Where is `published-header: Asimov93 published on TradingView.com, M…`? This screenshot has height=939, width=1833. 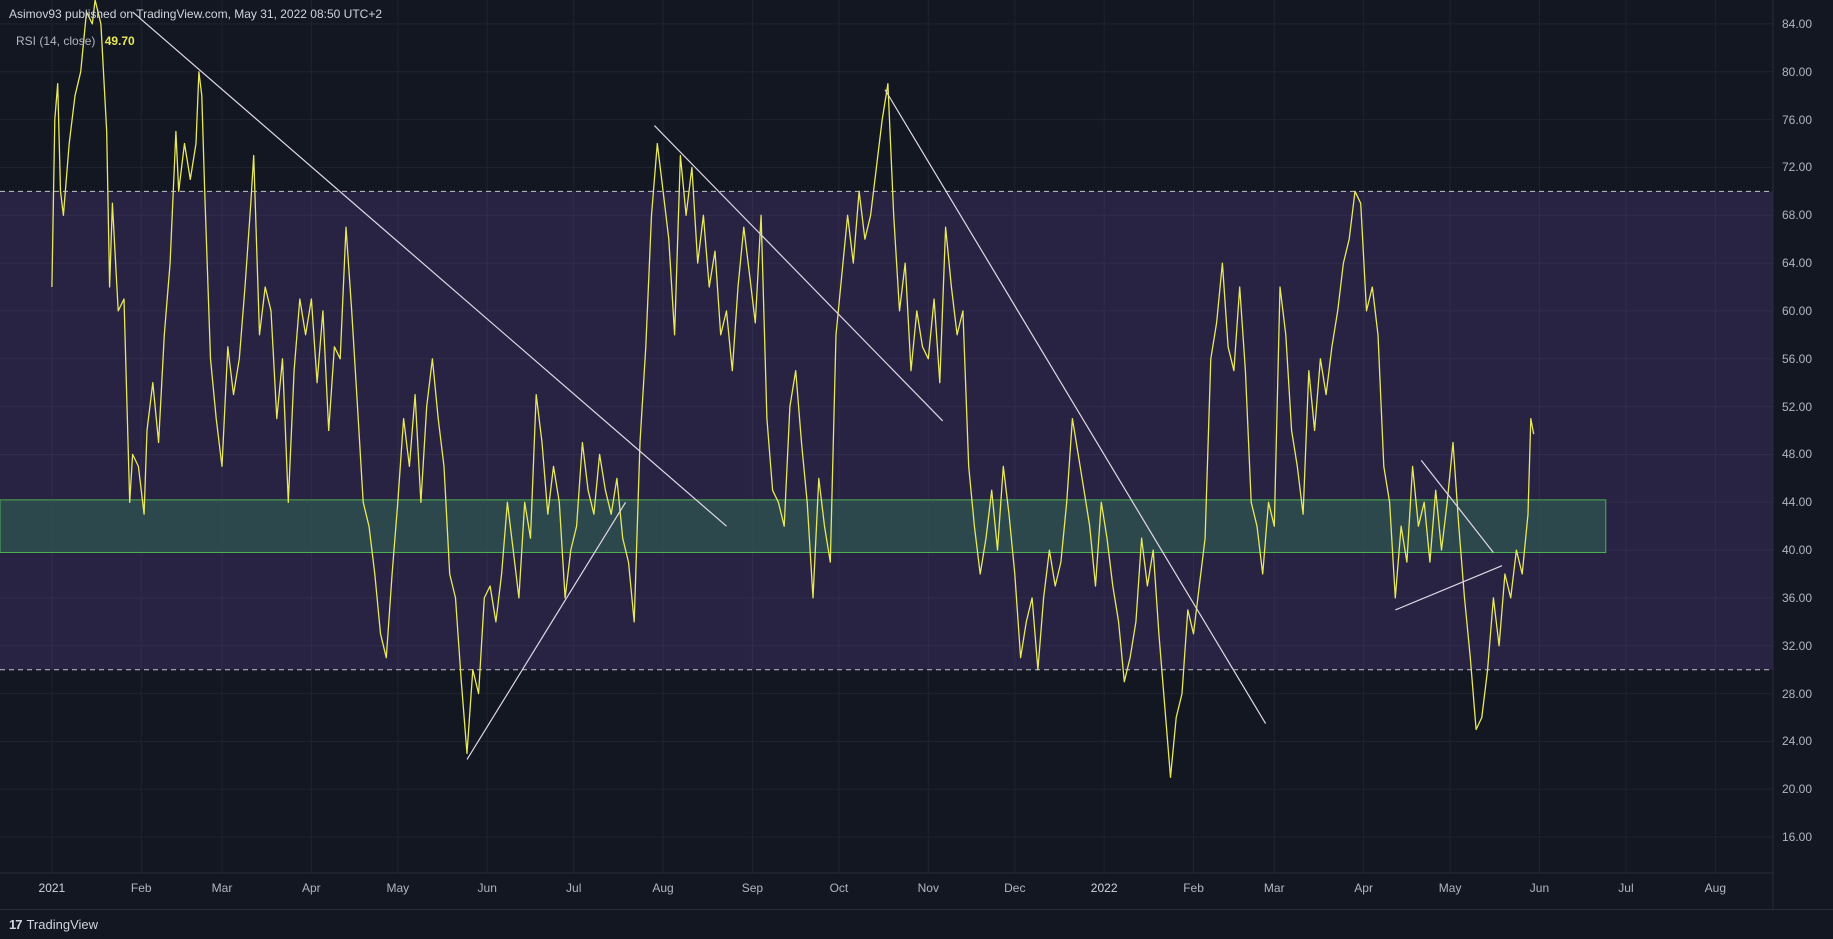
published-header: Asimov93 published on TradingView.com, M… is located at coordinates (195, 14).